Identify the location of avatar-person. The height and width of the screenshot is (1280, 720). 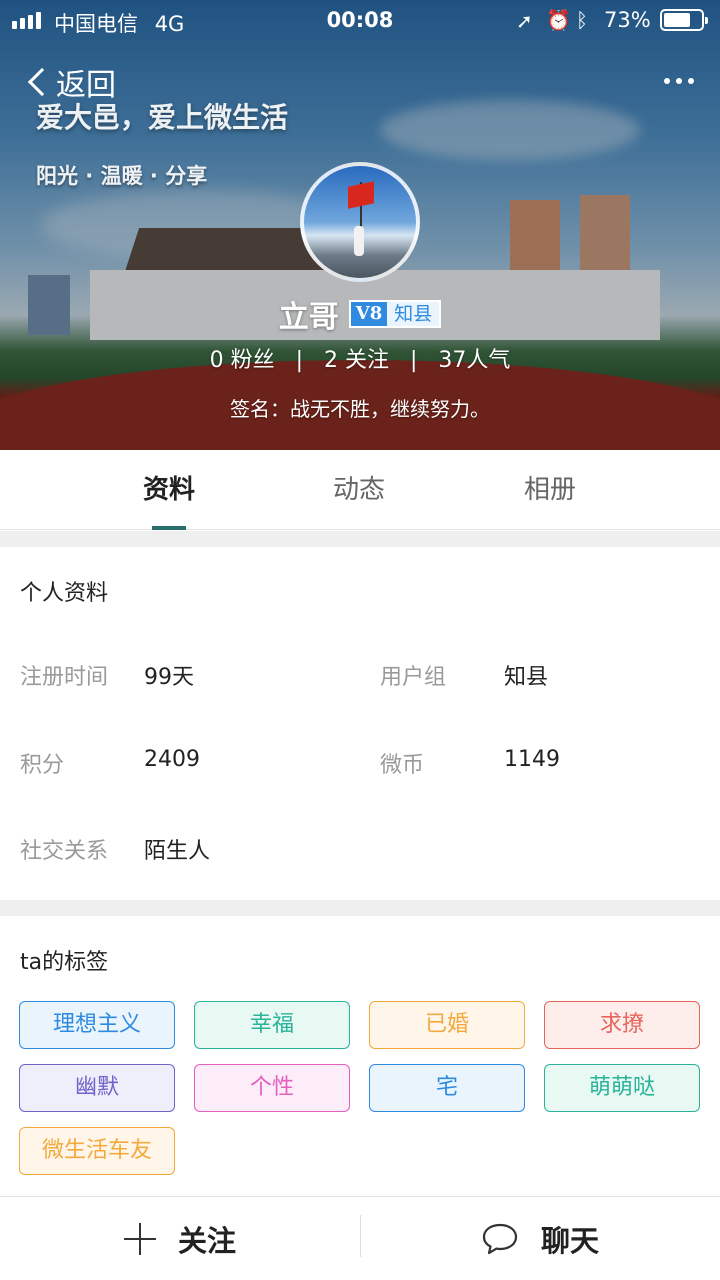
(359, 241).